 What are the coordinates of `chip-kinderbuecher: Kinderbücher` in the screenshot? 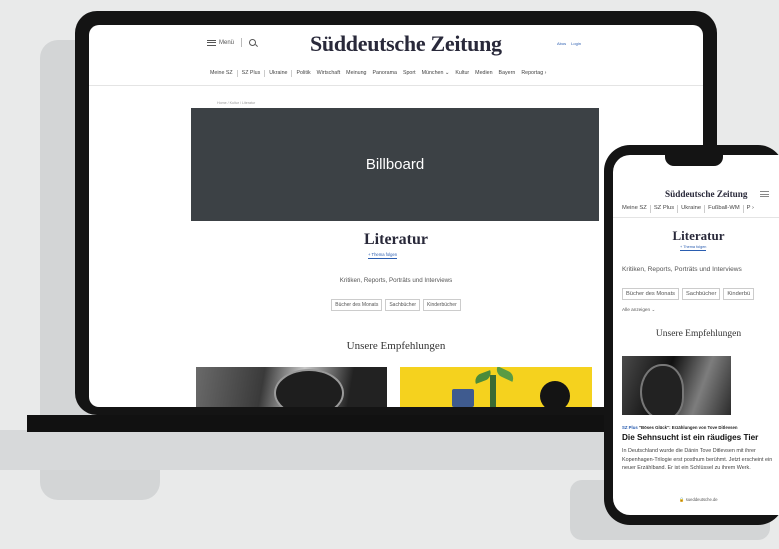 It's located at (442, 305).